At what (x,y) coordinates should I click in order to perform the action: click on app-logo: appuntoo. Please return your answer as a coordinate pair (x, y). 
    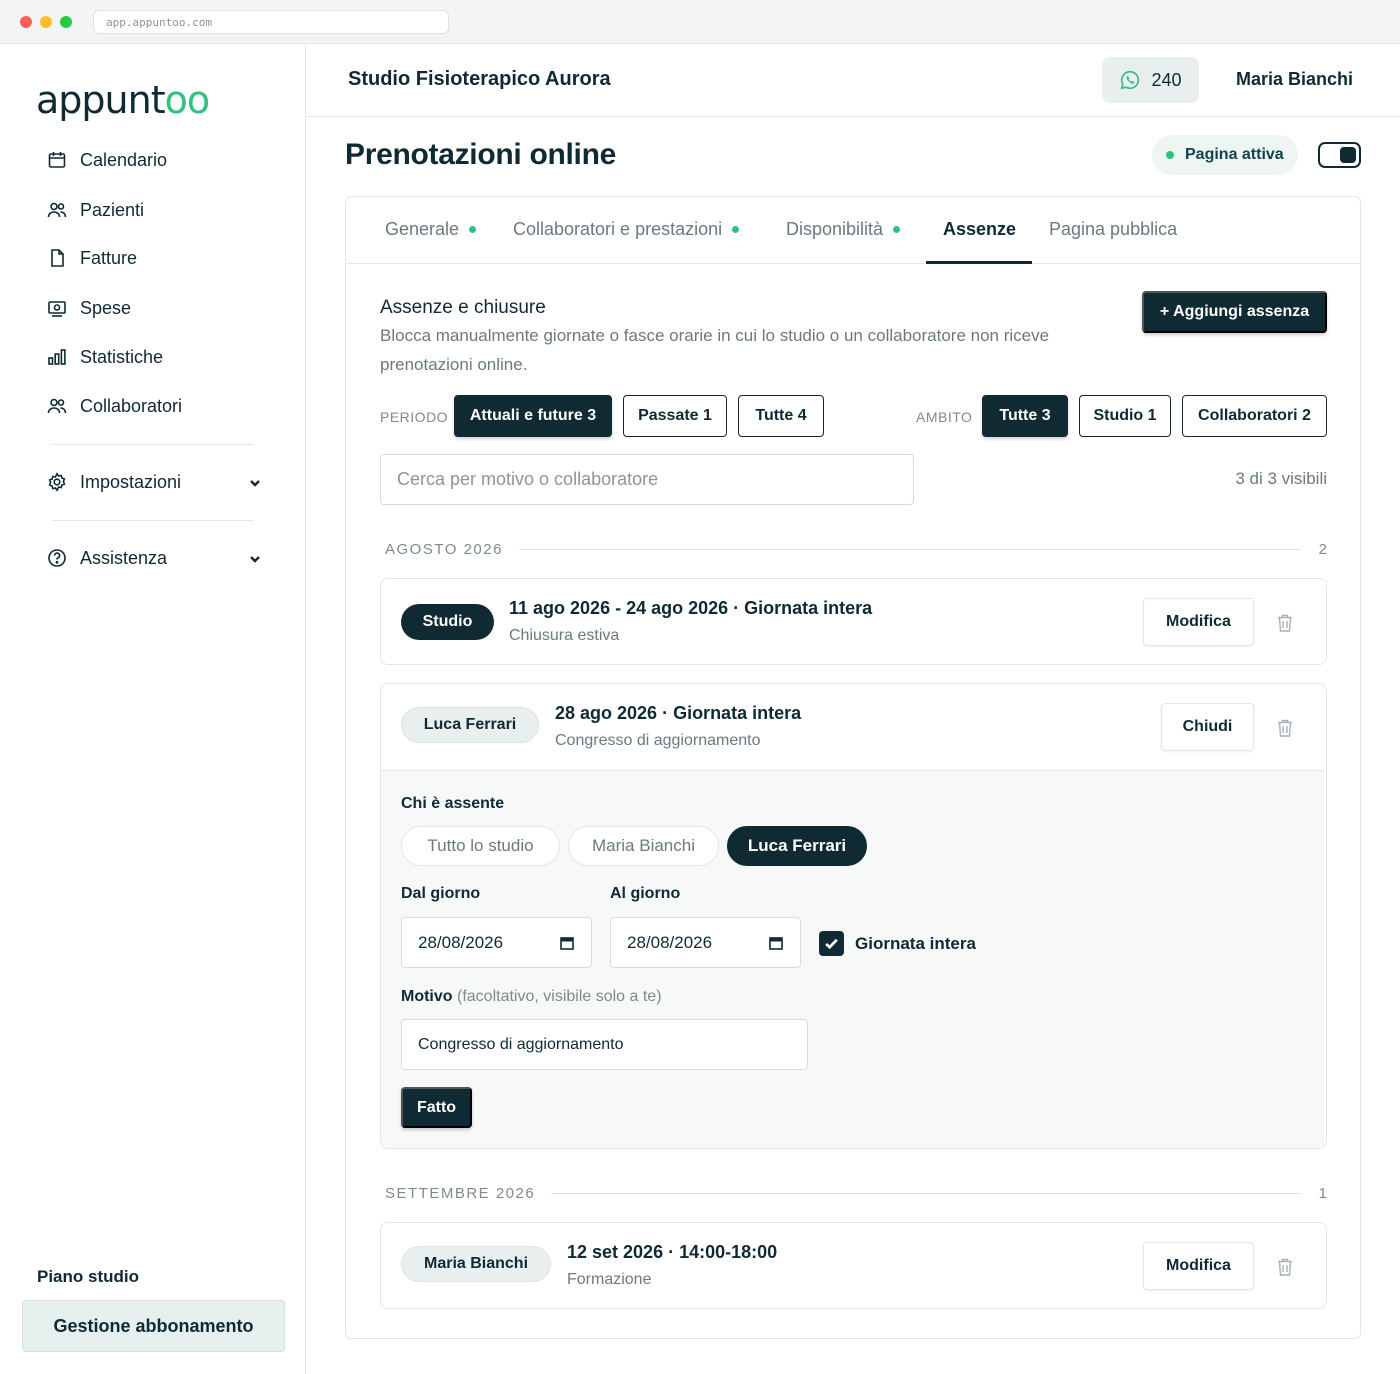
    Looking at the image, I should click on (123, 100).